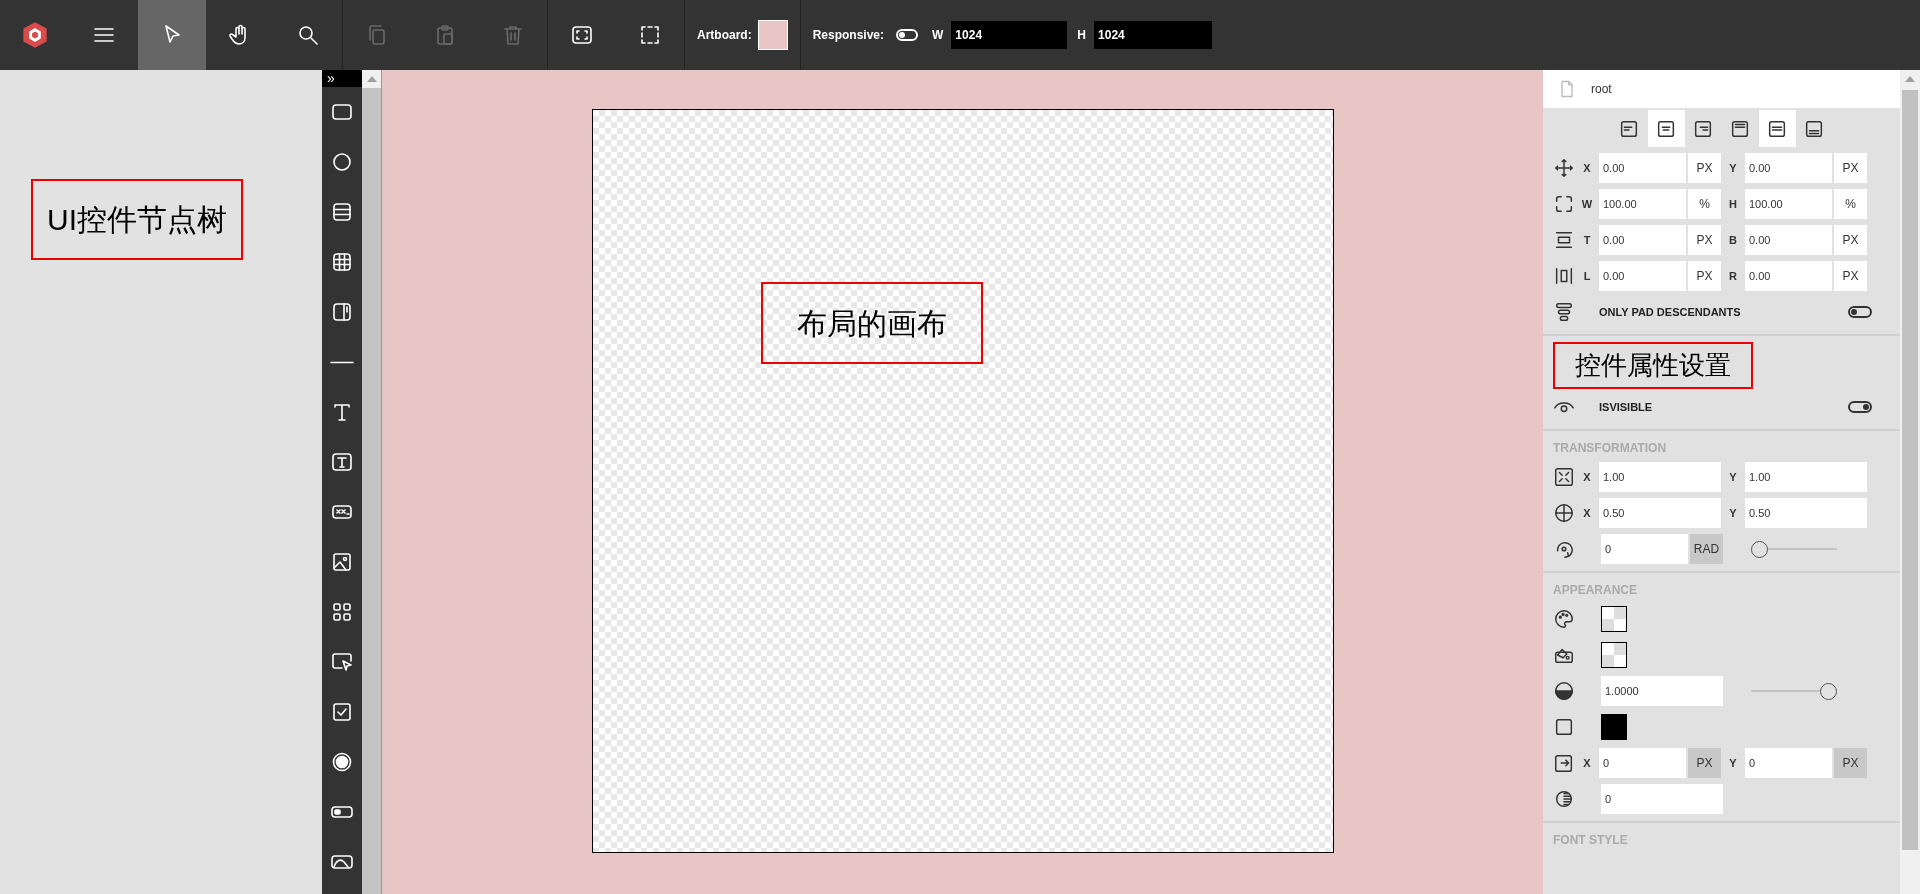  What do you see at coordinates (1587, 276) in the screenshot?
I see `field-label: L` at bounding box center [1587, 276].